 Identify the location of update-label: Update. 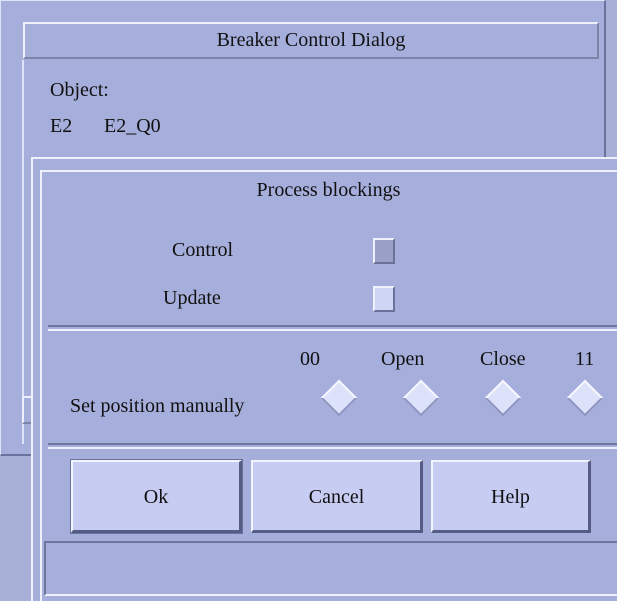
(192, 298).